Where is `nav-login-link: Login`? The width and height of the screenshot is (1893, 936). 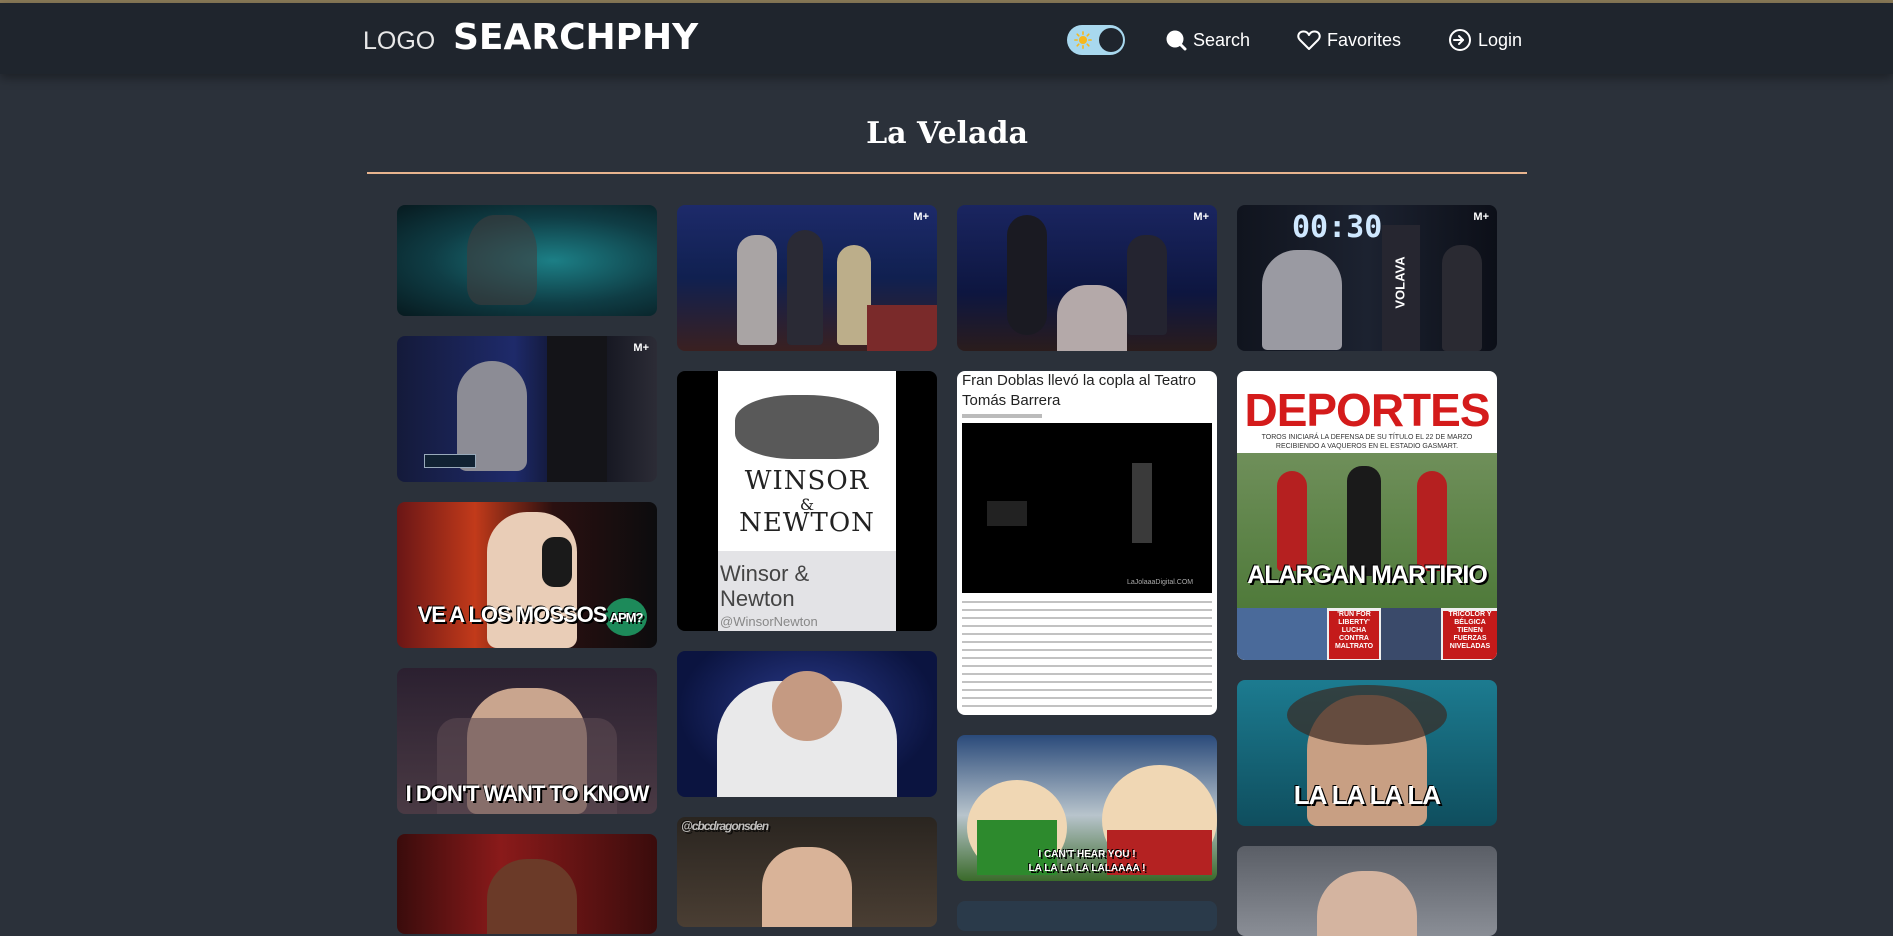 nav-login-link: Login is located at coordinates (1485, 40).